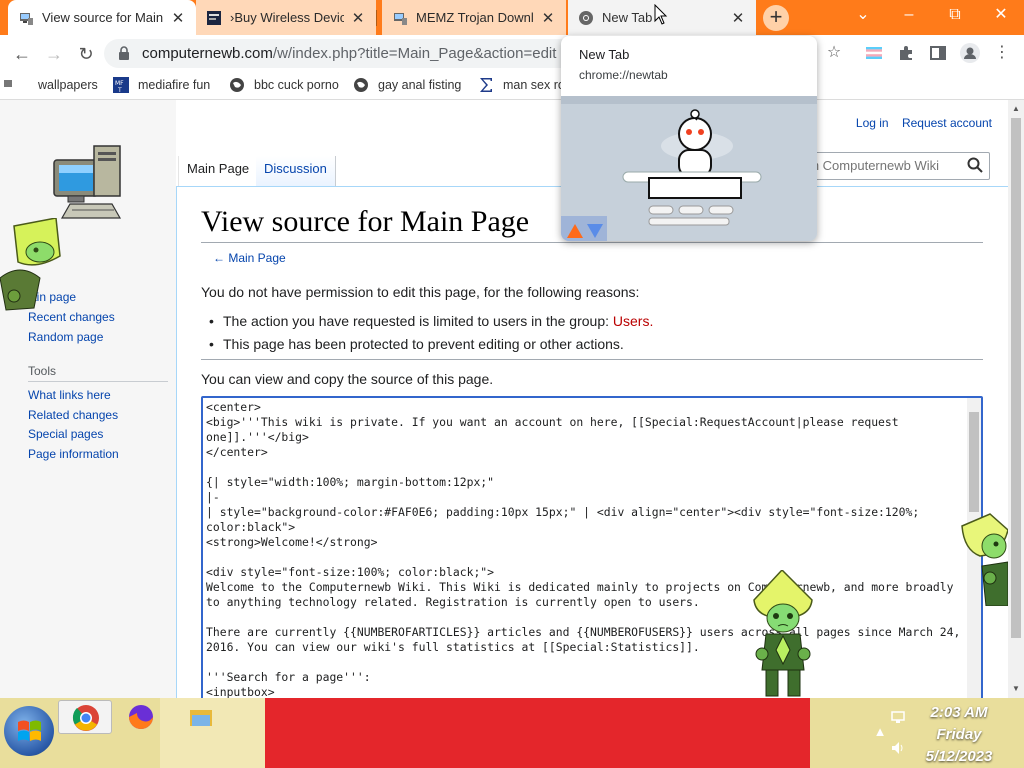  What do you see at coordinates (365, 221) in the screenshot?
I see `page-title: View source for Main Page` at bounding box center [365, 221].